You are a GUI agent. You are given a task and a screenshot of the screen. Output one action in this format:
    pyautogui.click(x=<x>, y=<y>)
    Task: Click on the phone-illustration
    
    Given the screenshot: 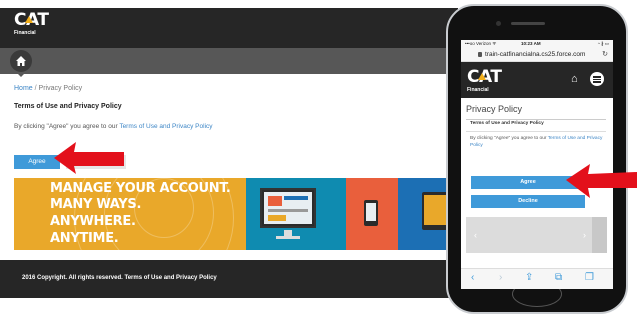 What is the action you would take?
    pyautogui.click(x=371, y=213)
    